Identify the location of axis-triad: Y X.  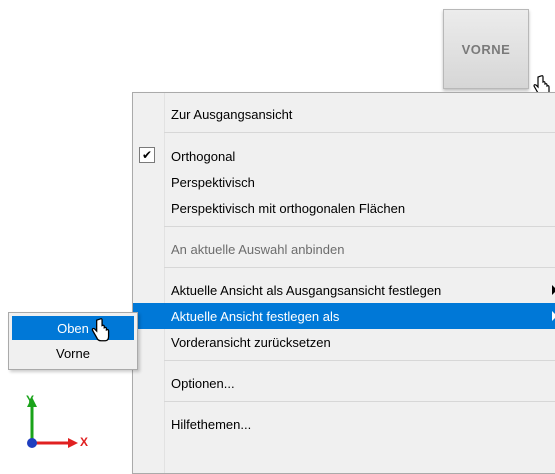
(58, 427).